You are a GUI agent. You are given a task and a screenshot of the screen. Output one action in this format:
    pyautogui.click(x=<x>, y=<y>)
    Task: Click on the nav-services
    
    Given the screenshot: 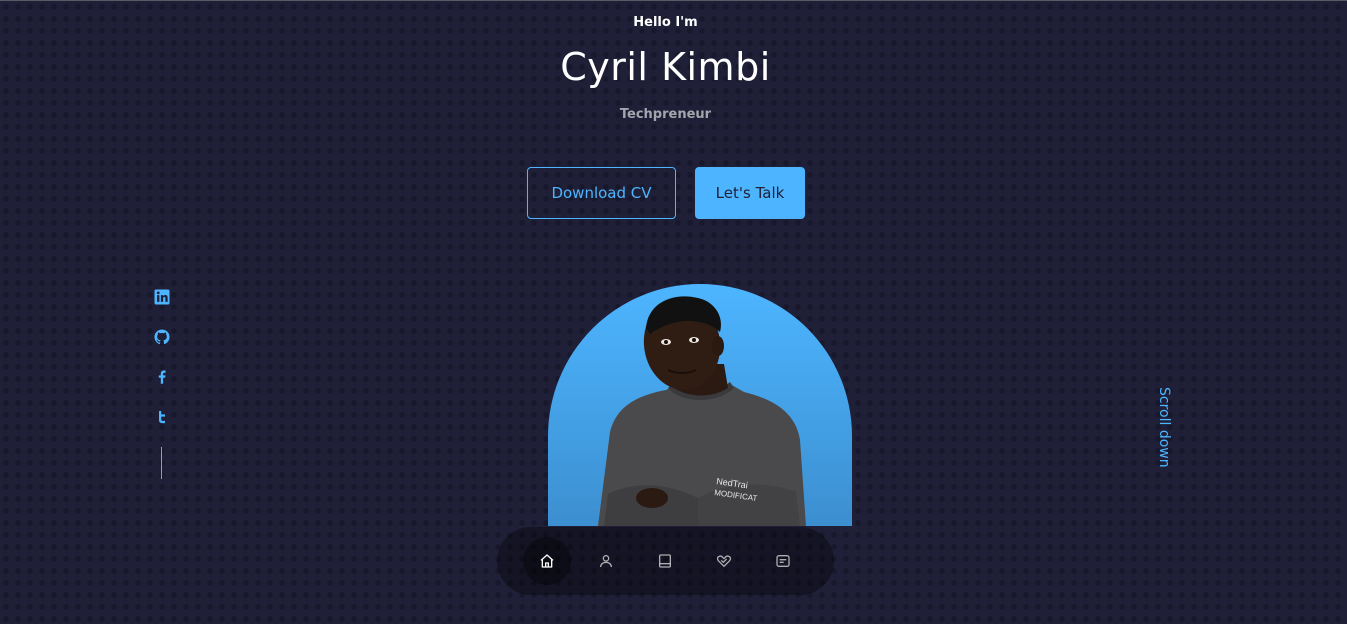 What is the action you would take?
    pyautogui.click(x=724, y=561)
    